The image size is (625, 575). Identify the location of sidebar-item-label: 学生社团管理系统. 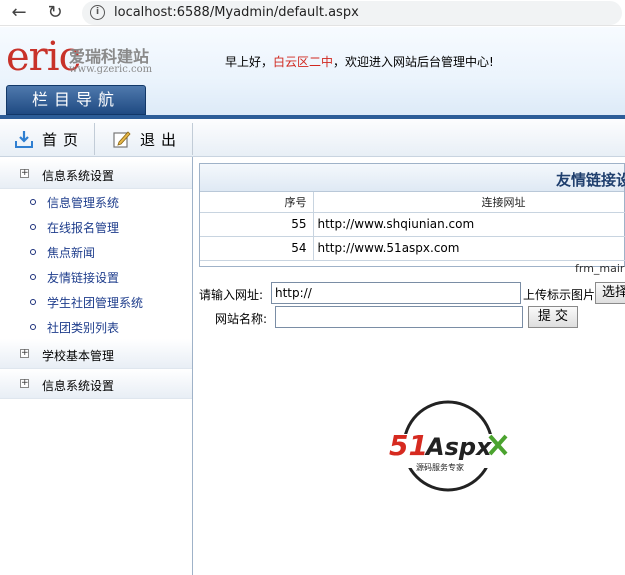
(95, 302).